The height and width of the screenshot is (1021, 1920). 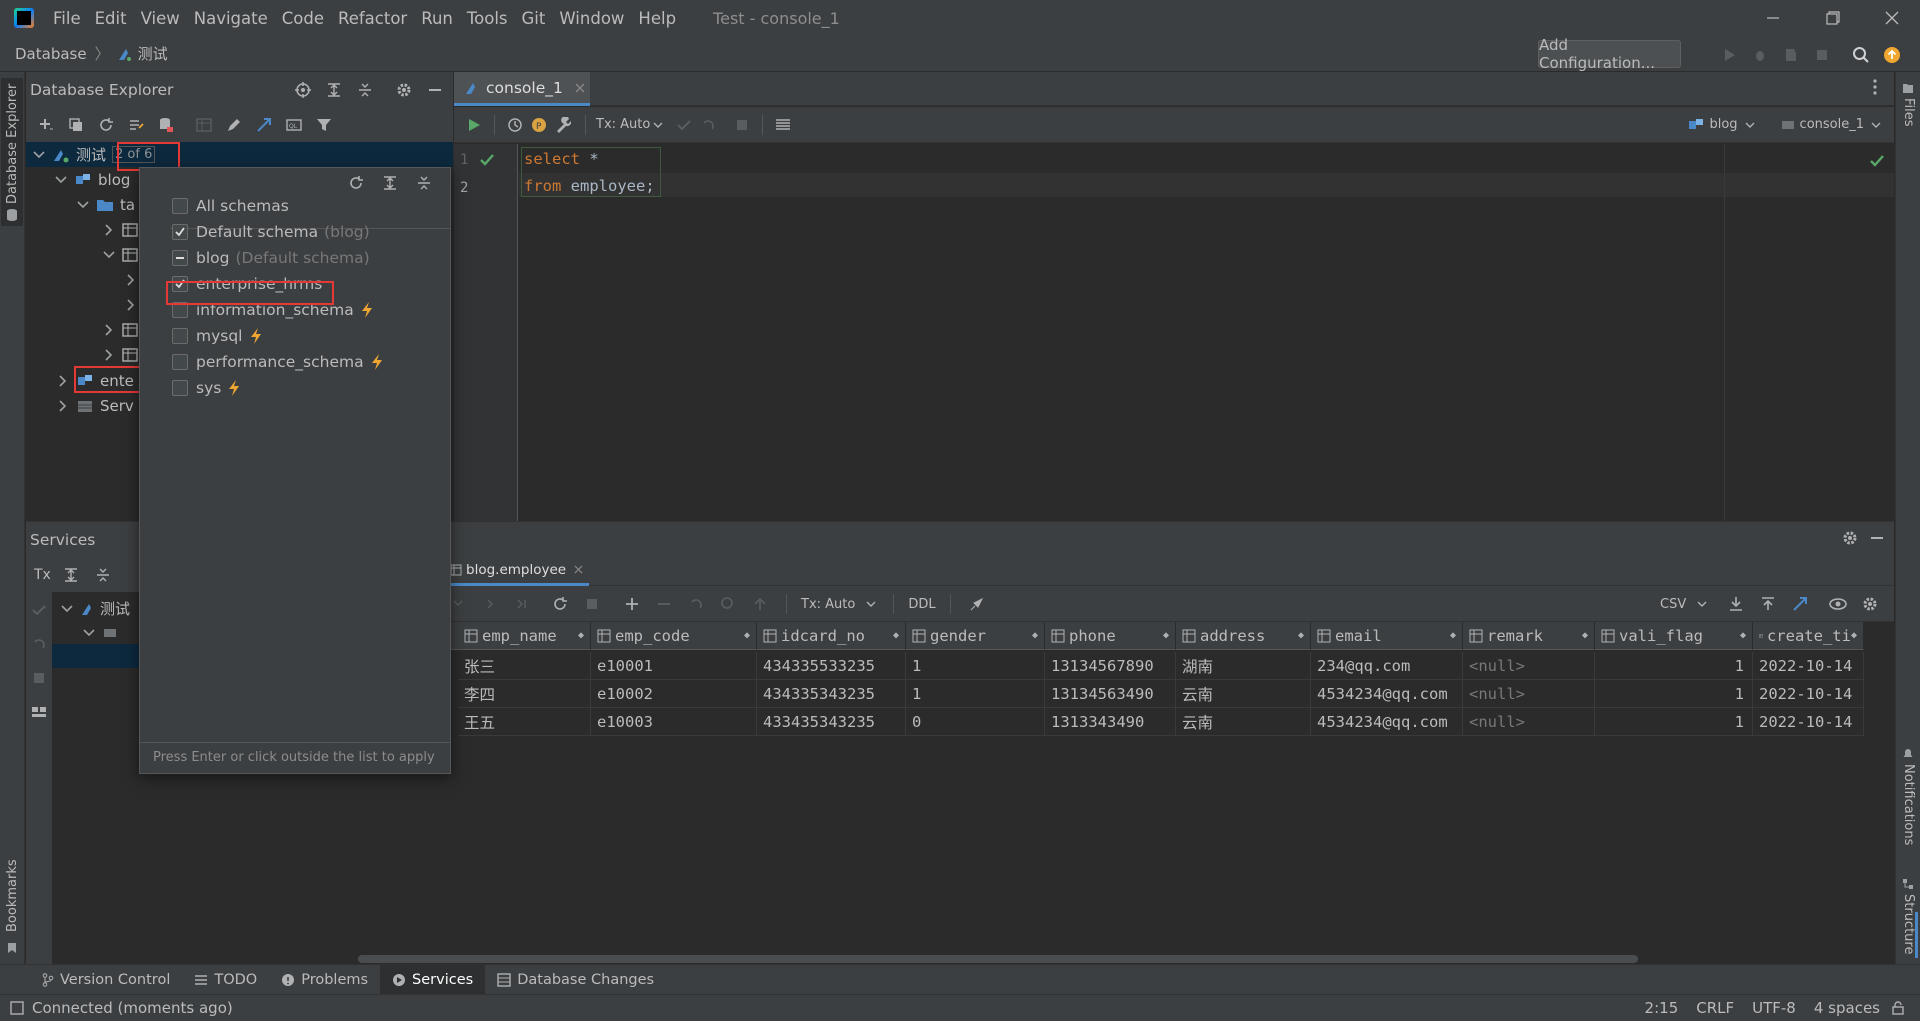 What do you see at coordinates (589, 186) in the screenshot?
I see `code-line-2: from employee;` at bounding box center [589, 186].